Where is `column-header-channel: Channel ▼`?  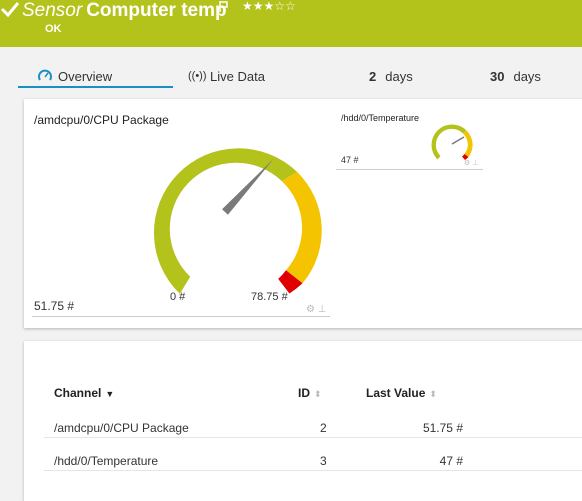
column-header-channel: Channel ▼ is located at coordinates (84, 393).